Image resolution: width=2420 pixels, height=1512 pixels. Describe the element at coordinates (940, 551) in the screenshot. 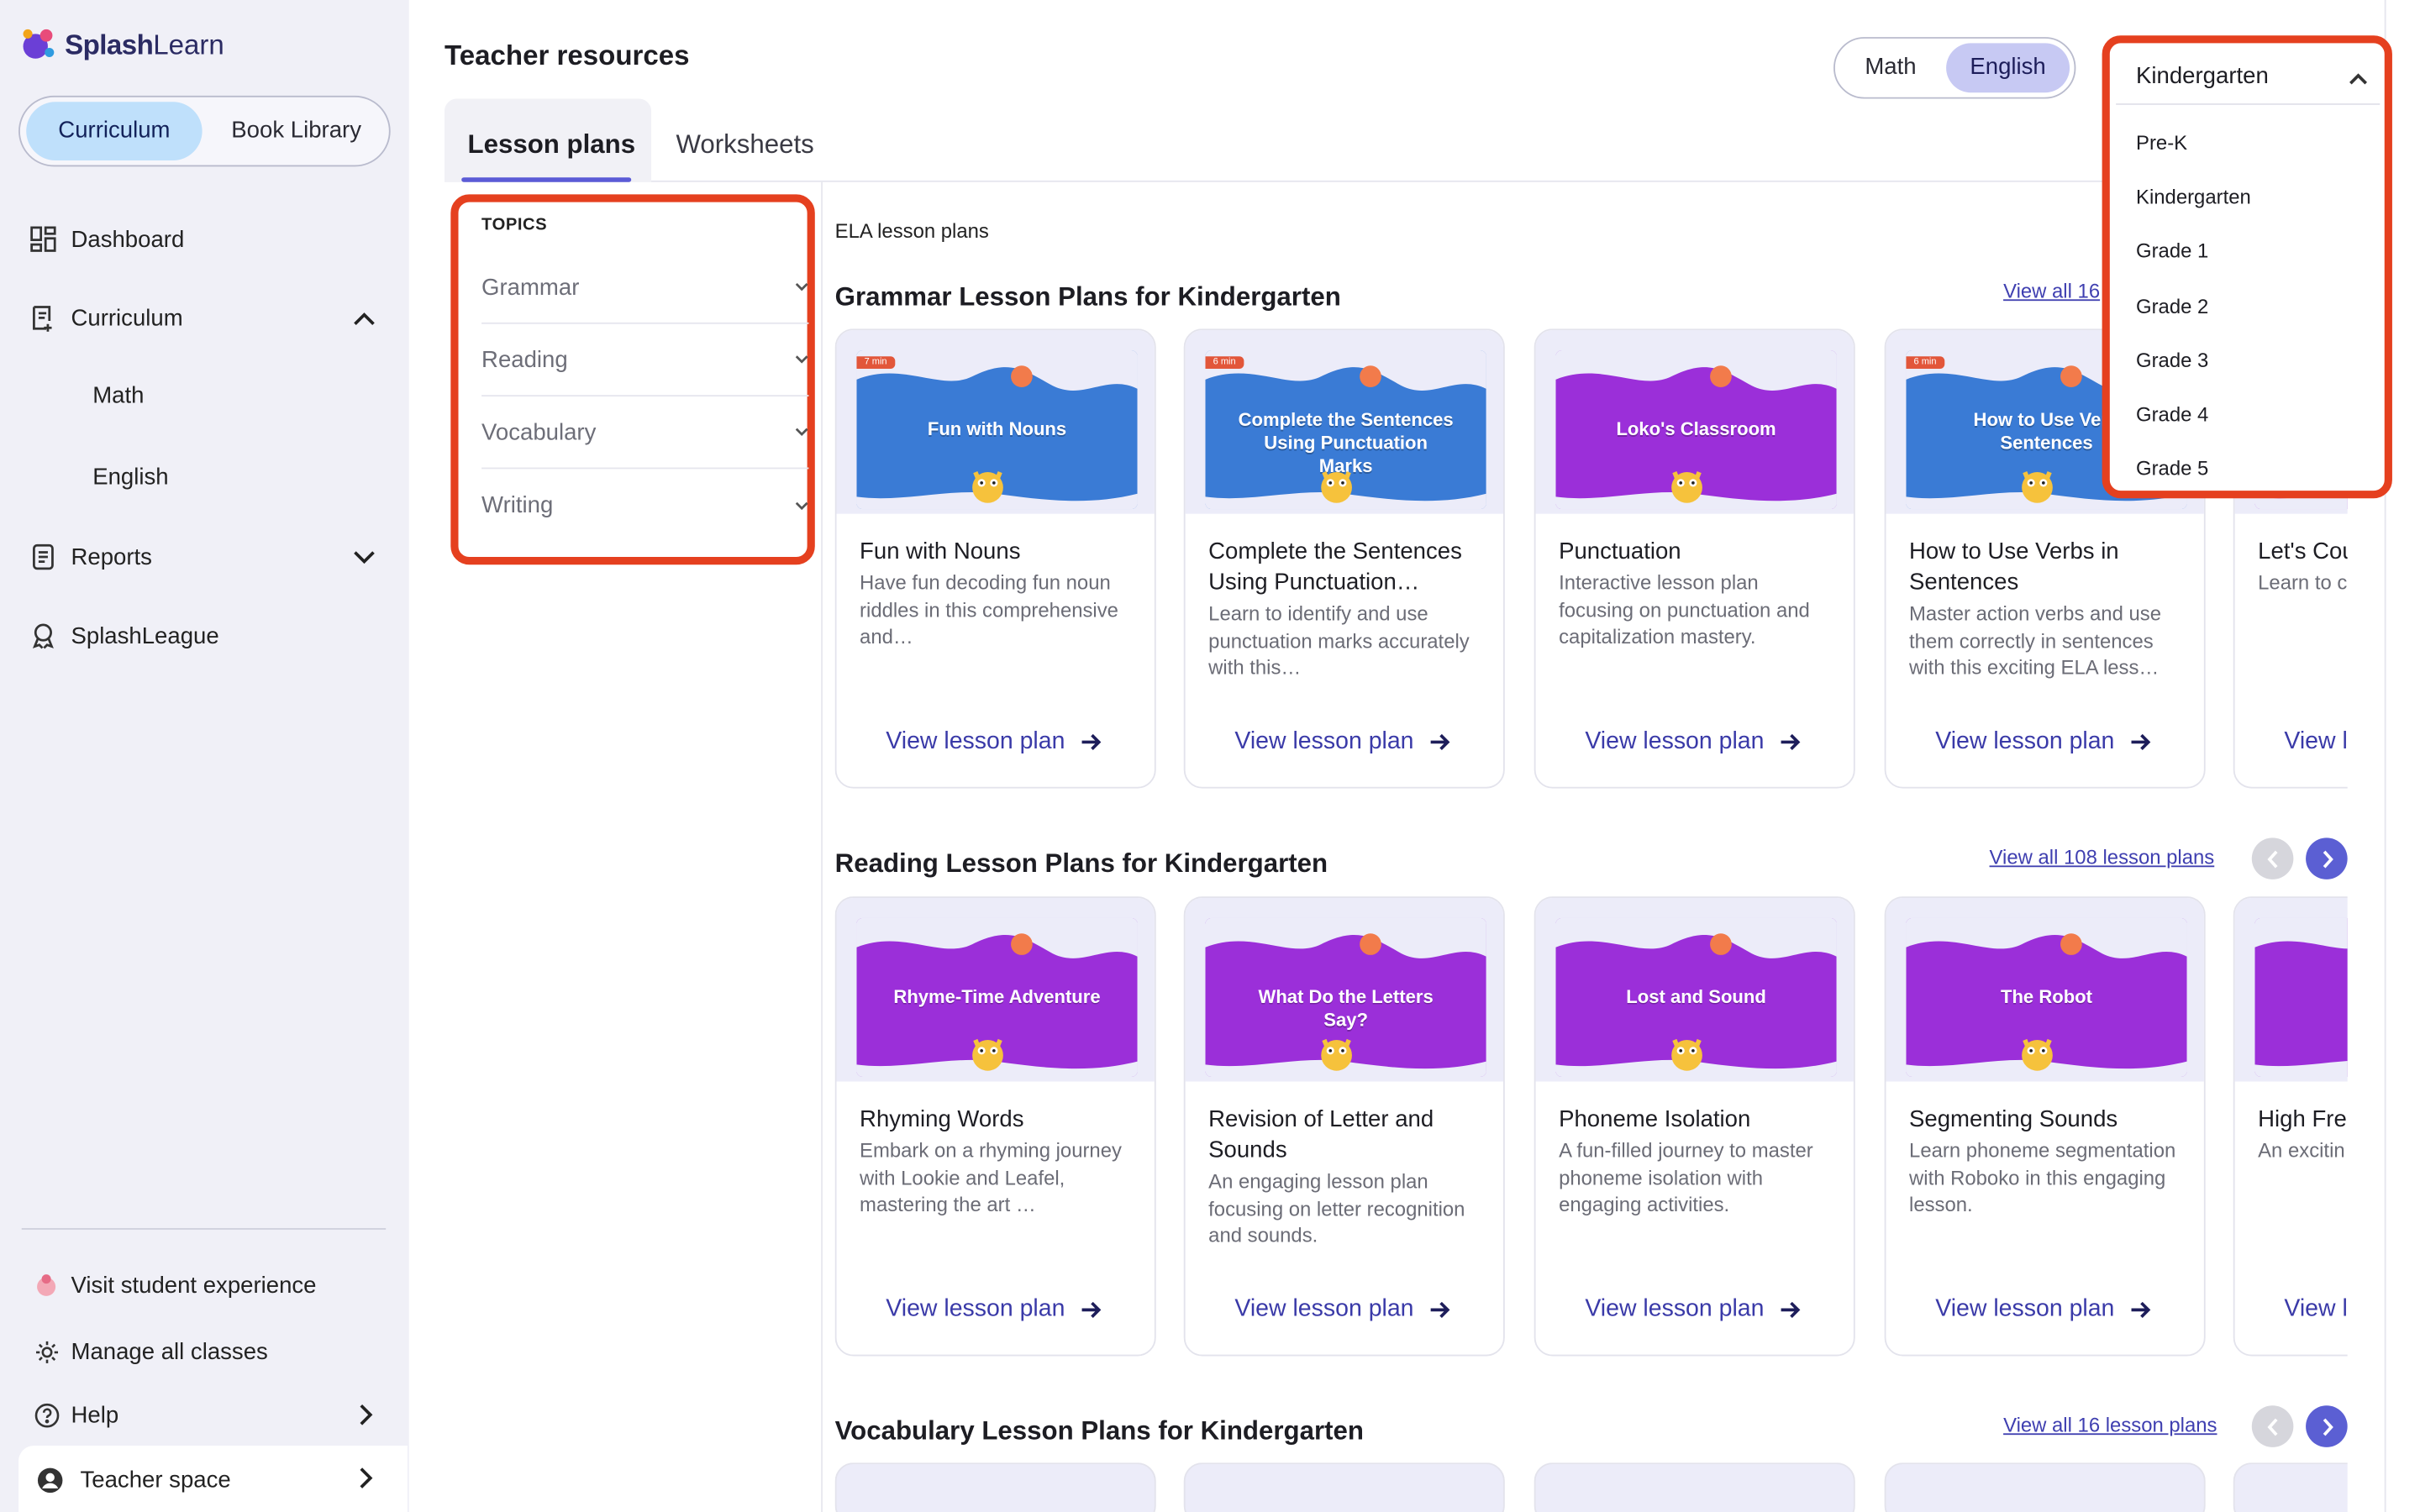

I see `card-title: Fun with Nouns` at that location.